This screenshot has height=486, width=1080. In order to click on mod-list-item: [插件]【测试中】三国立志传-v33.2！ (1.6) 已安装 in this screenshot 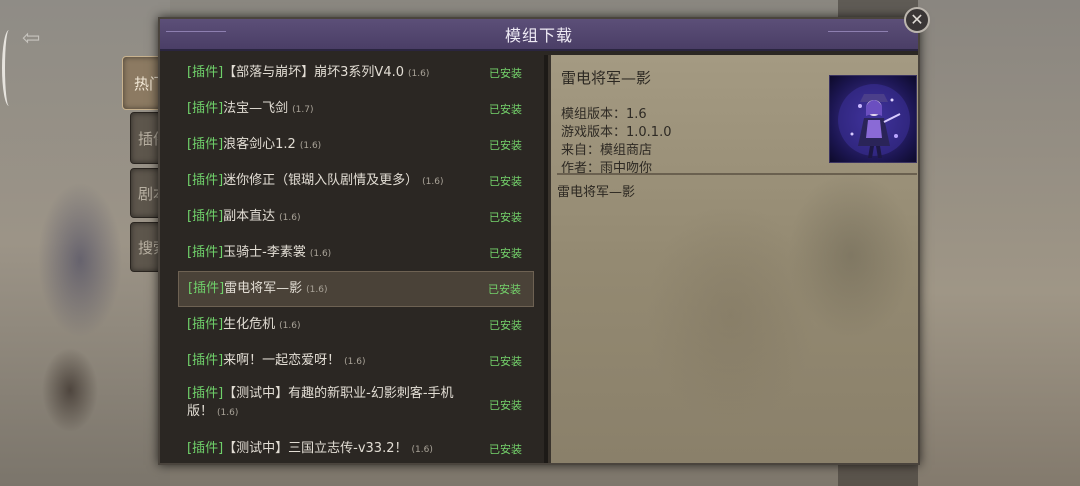, I will do `click(356, 446)`.